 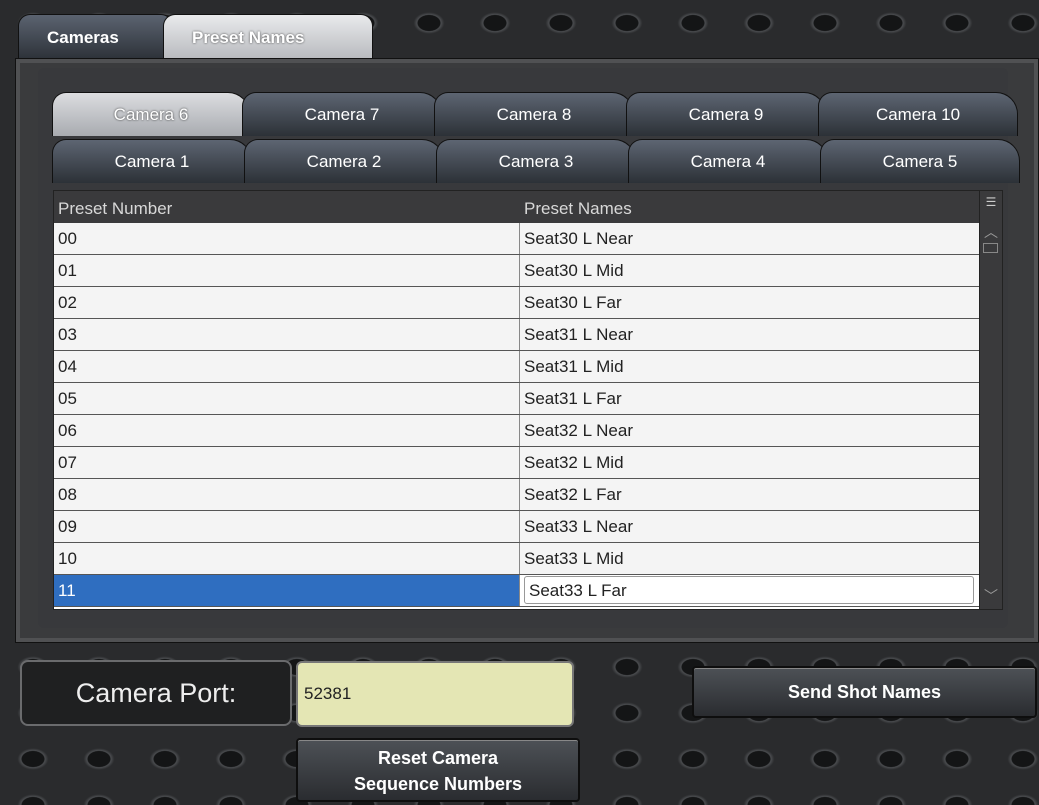 I want to click on tab-camera-7: Camera 7, so click(x=342, y=114).